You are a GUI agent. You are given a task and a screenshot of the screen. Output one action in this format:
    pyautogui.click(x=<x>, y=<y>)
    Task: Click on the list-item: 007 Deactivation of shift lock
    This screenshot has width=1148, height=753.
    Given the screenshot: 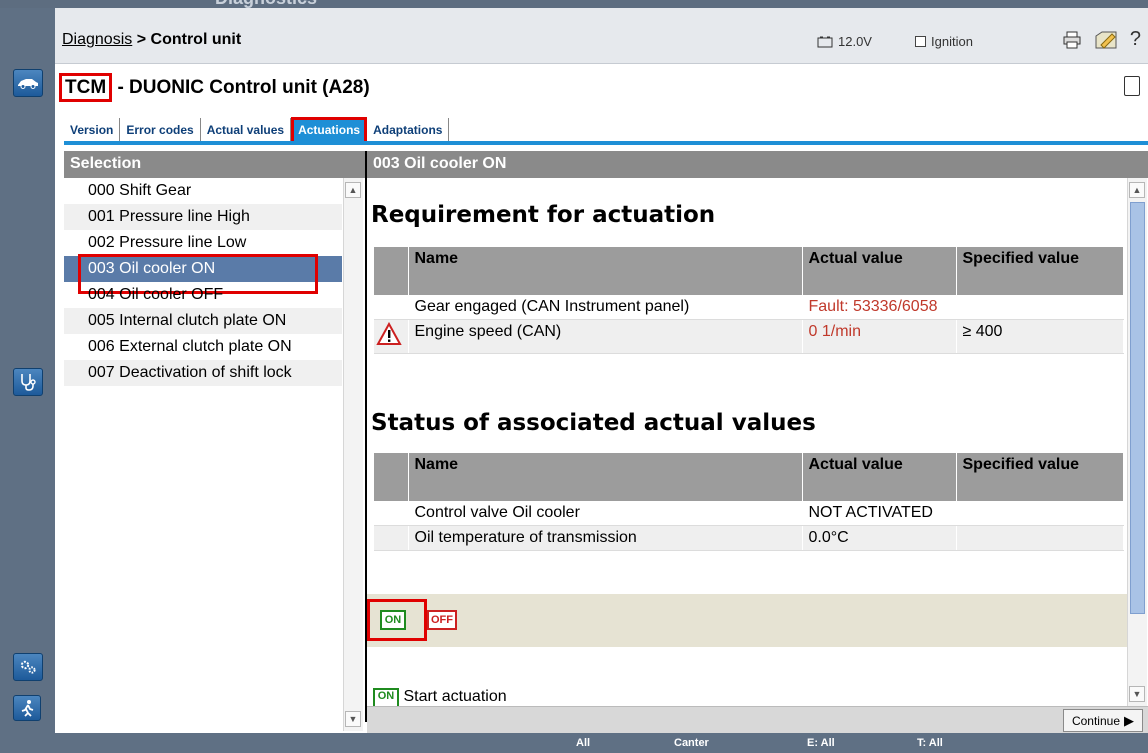 What is the action you would take?
    pyautogui.click(x=203, y=373)
    